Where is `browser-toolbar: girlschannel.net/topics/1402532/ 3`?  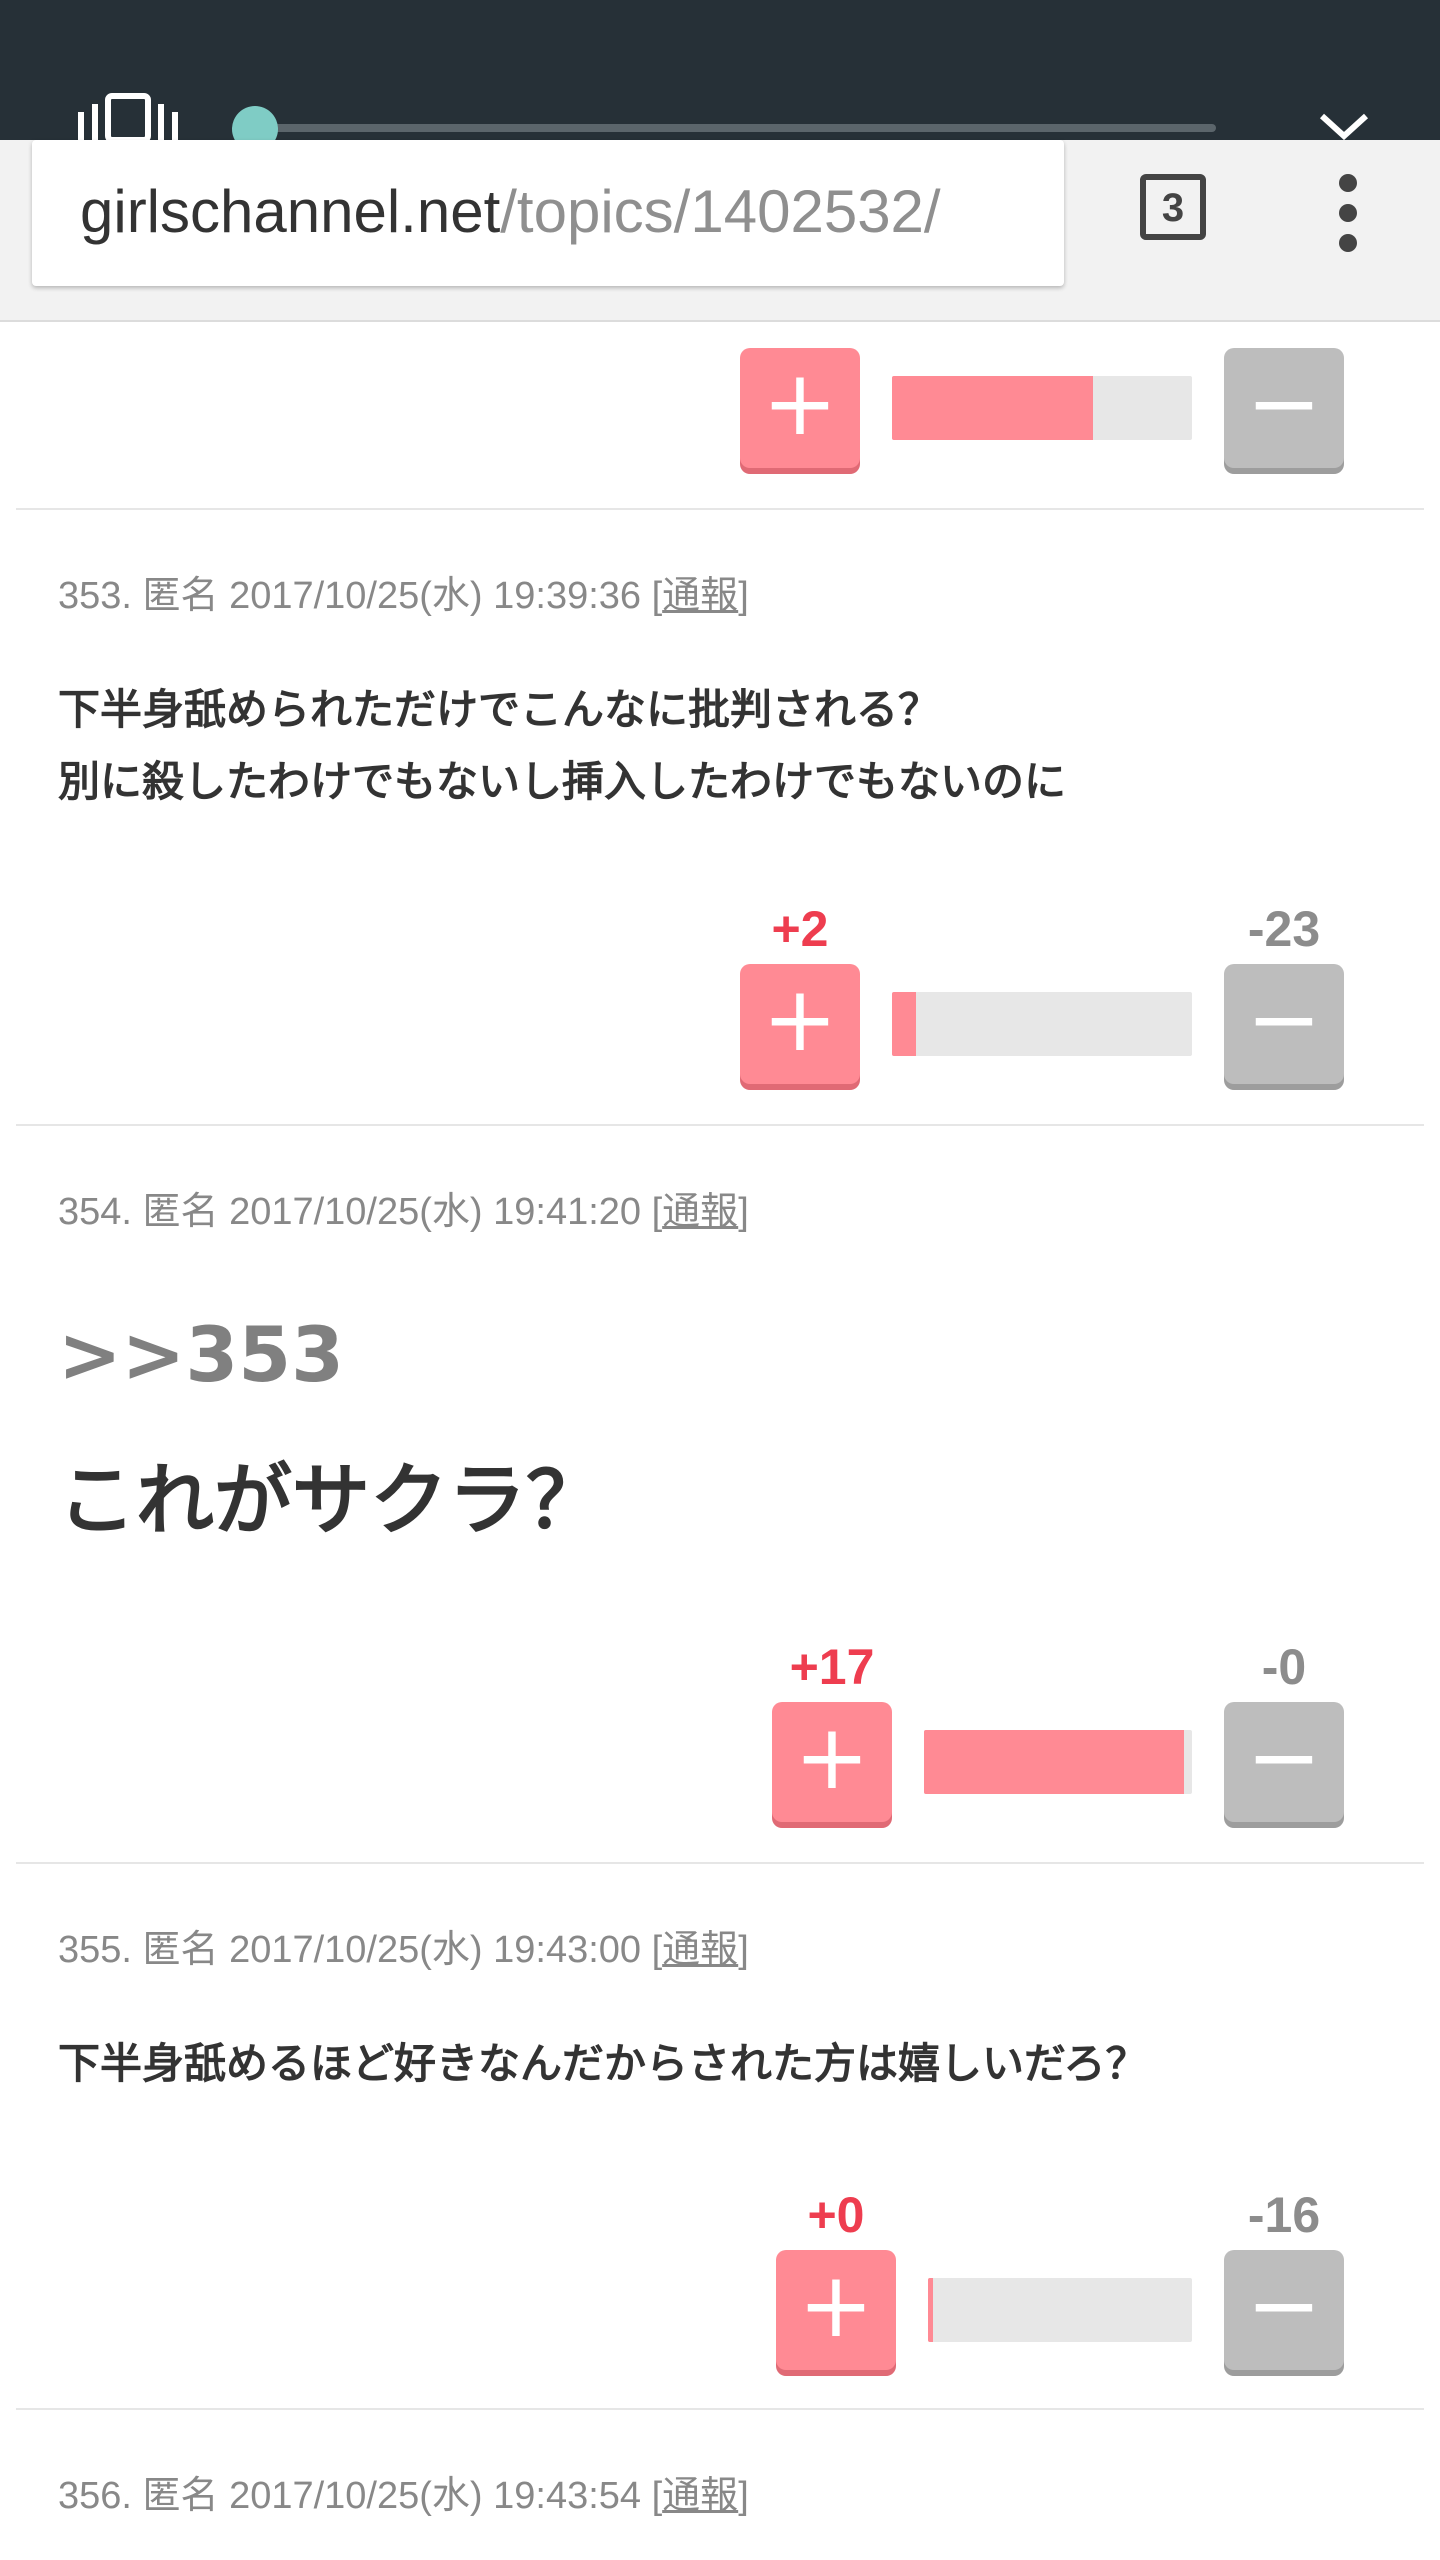
browser-toolbar: girlschannel.net/topics/1402532/ 3 is located at coordinates (720, 231).